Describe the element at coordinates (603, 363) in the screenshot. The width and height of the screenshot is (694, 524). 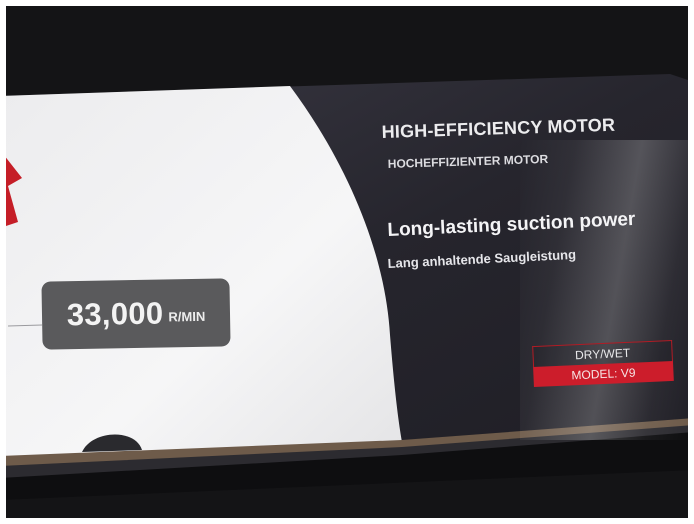
I see `model-label: DRY/WET MODEL: V9` at that location.